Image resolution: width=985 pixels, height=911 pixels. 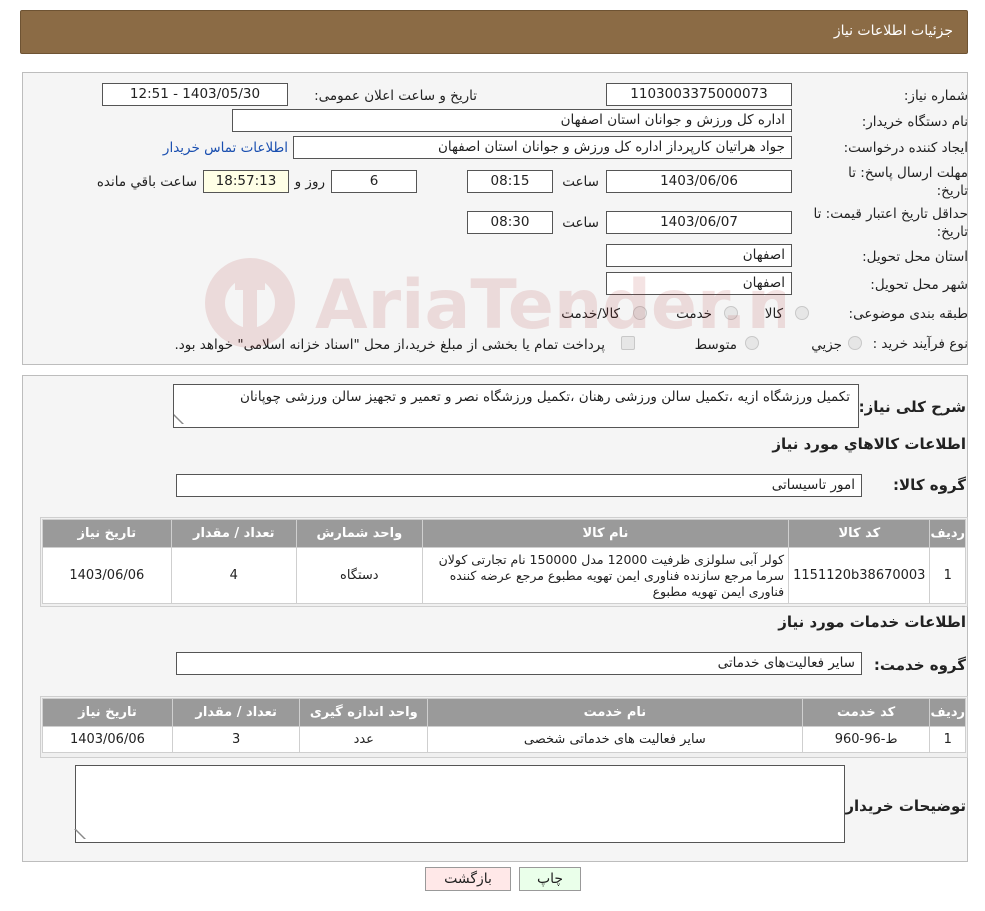 I want to click on reply-deadline-label-2: تاریخ:, so click(x=952, y=191).